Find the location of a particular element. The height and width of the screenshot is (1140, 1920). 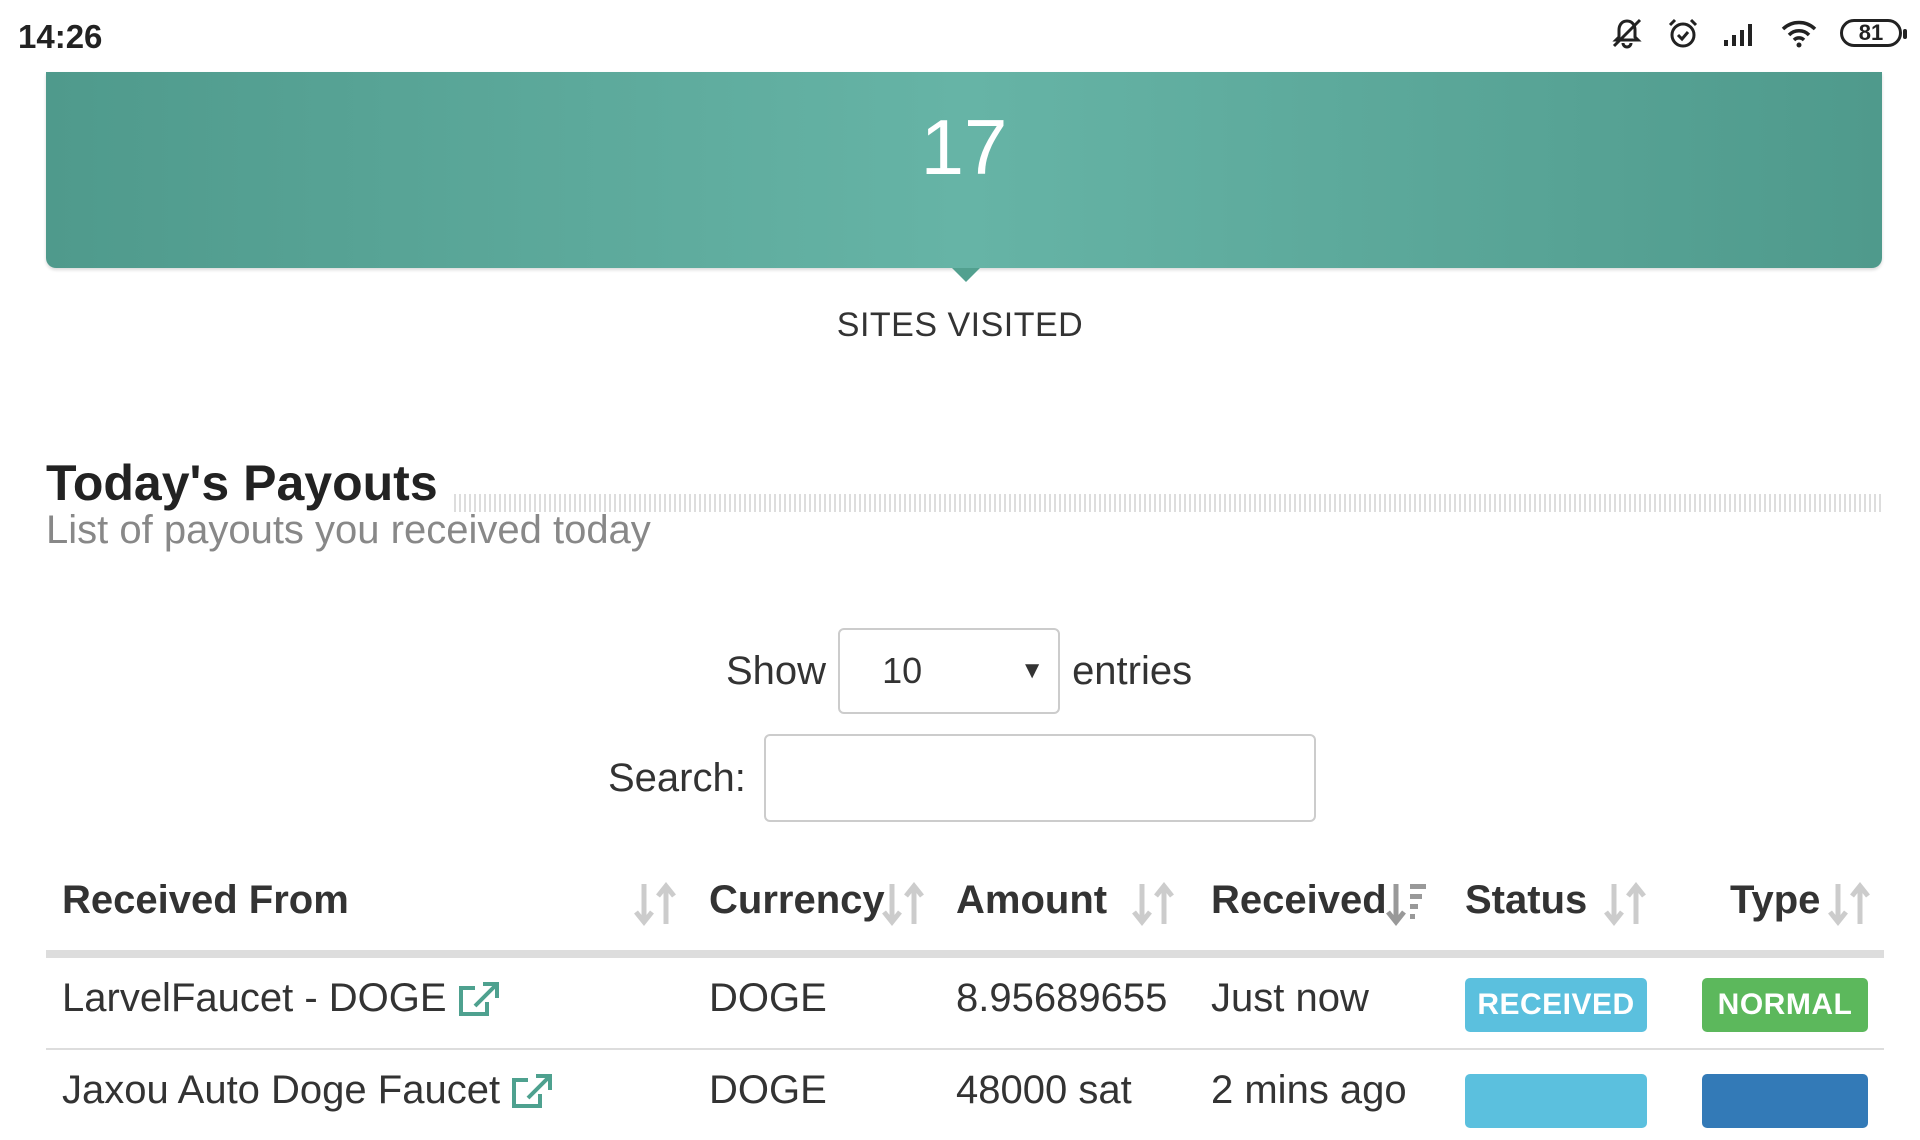

search-control: Search: is located at coordinates (962, 778).